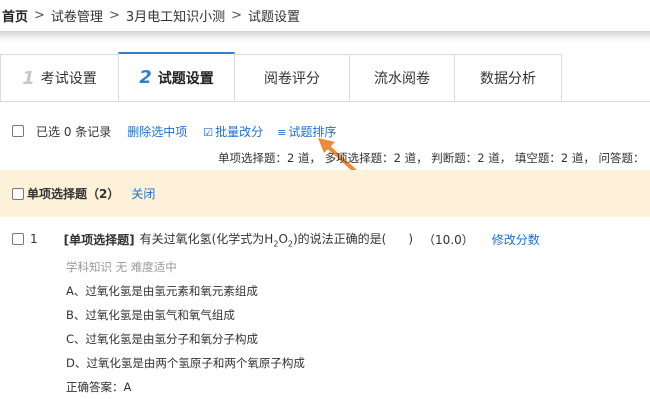 The height and width of the screenshot is (399, 650). What do you see at coordinates (325, 15) in the screenshot?
I see `breadcrumb: 首页 > 试卷管理 > 3月电工知识小测 > 试题设置` at bounding box center [325, 15].